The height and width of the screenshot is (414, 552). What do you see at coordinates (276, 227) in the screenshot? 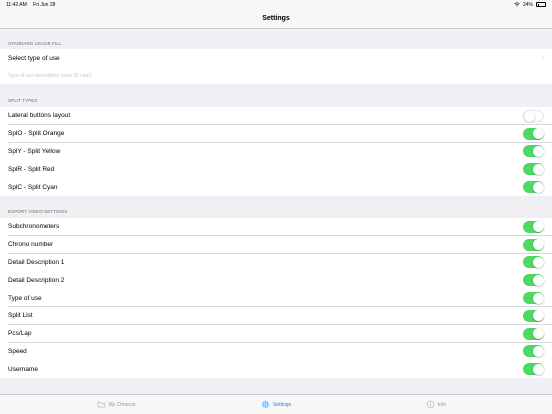
I see `export-row: Subchronometers` at bounding box center [276, 227].